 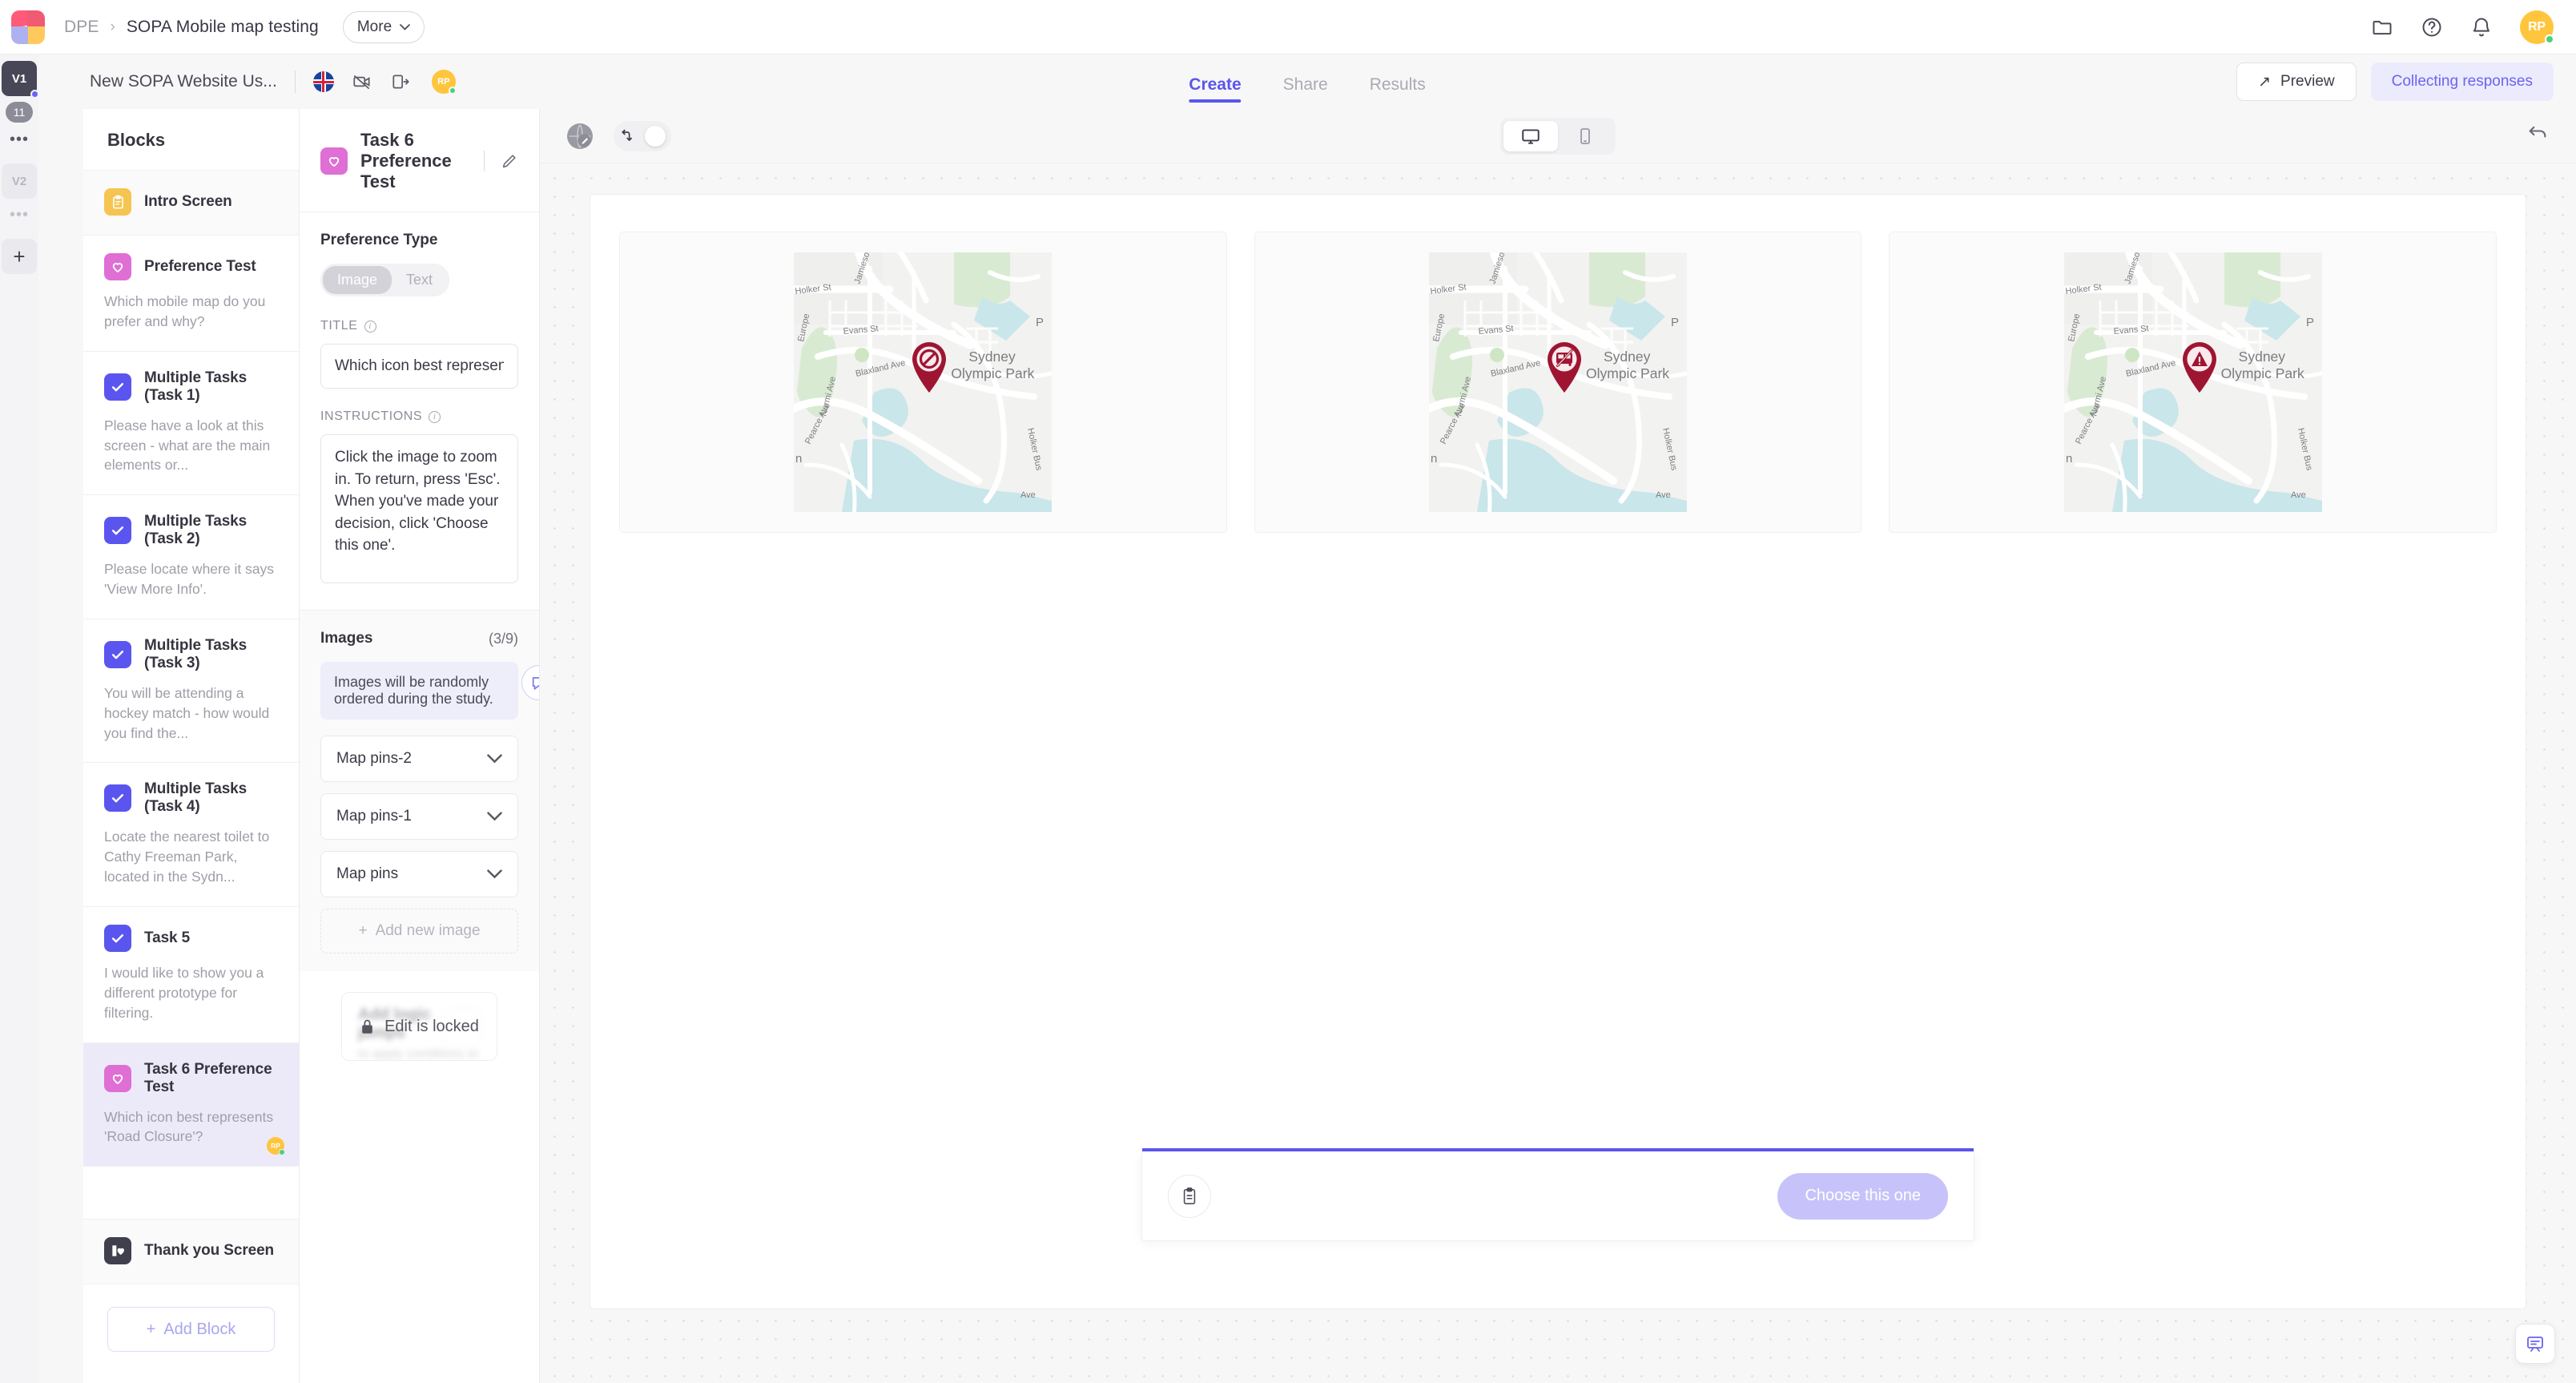 I want to click on lock-icon, so click(x=367, y=1026).